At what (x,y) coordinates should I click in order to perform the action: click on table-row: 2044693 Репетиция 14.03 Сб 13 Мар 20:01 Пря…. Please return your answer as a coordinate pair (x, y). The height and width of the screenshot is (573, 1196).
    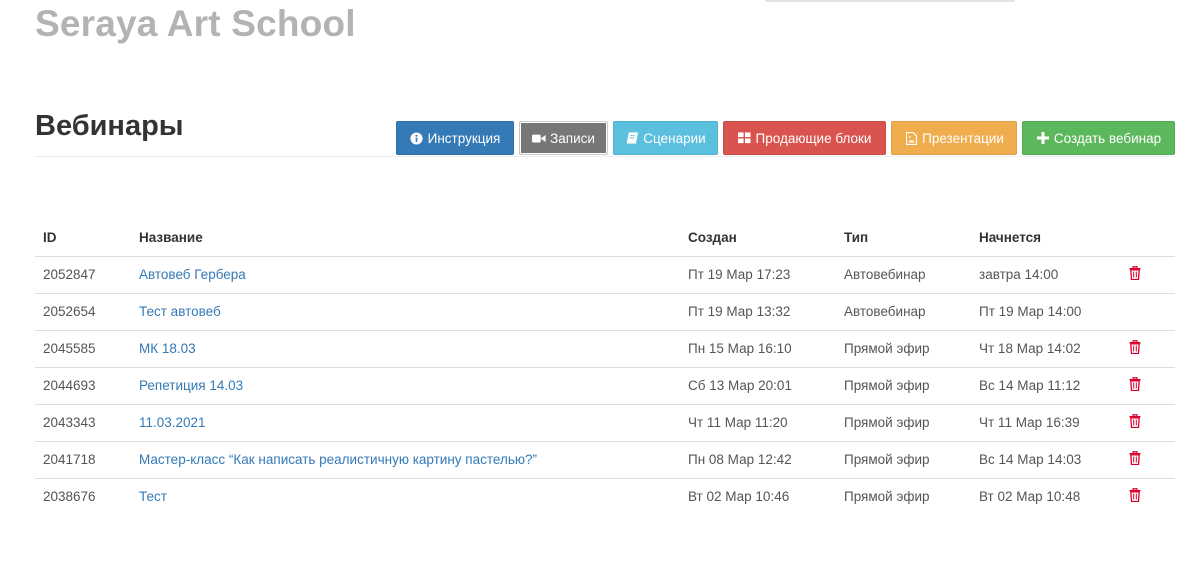
    Looking at the image, I should click on (605, 386).